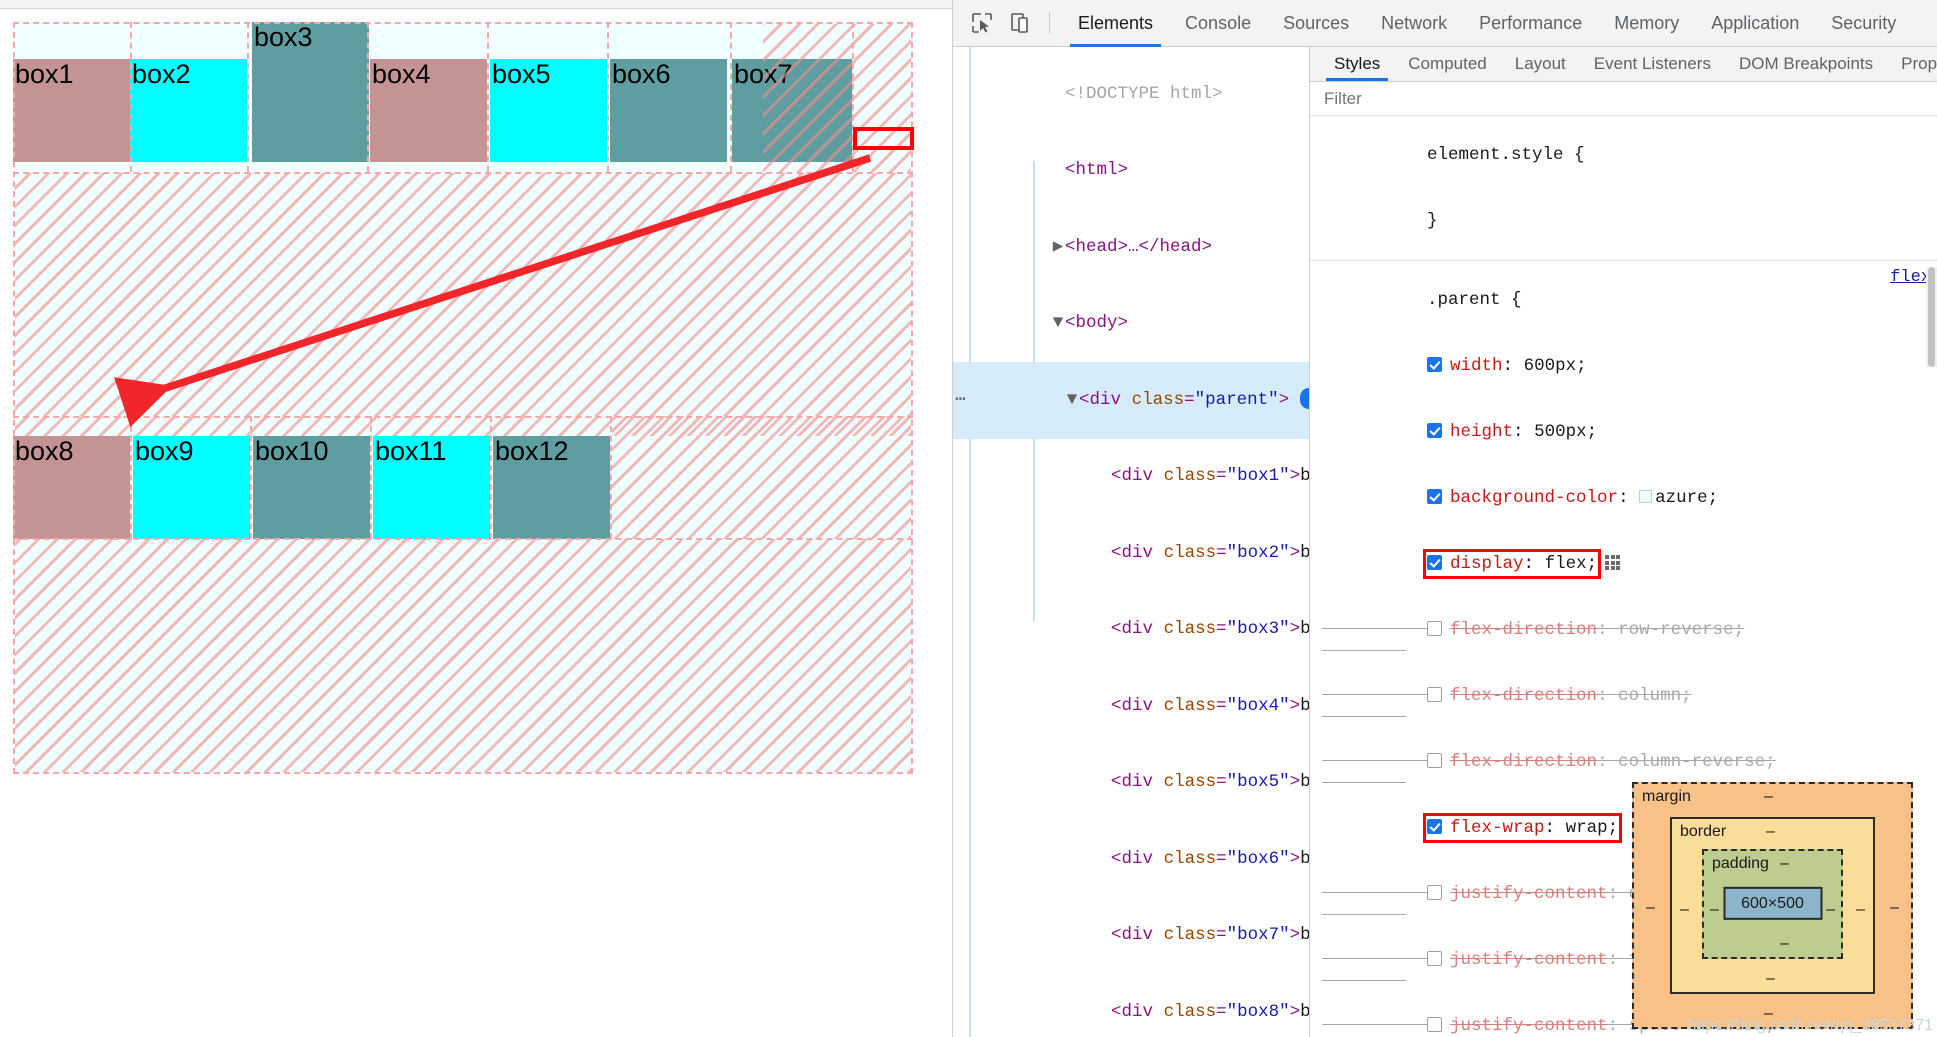  Describe the element at coordinates (1628, 498) in the screenshot. I see `decl-background-color: background-color: azure;` at that location.